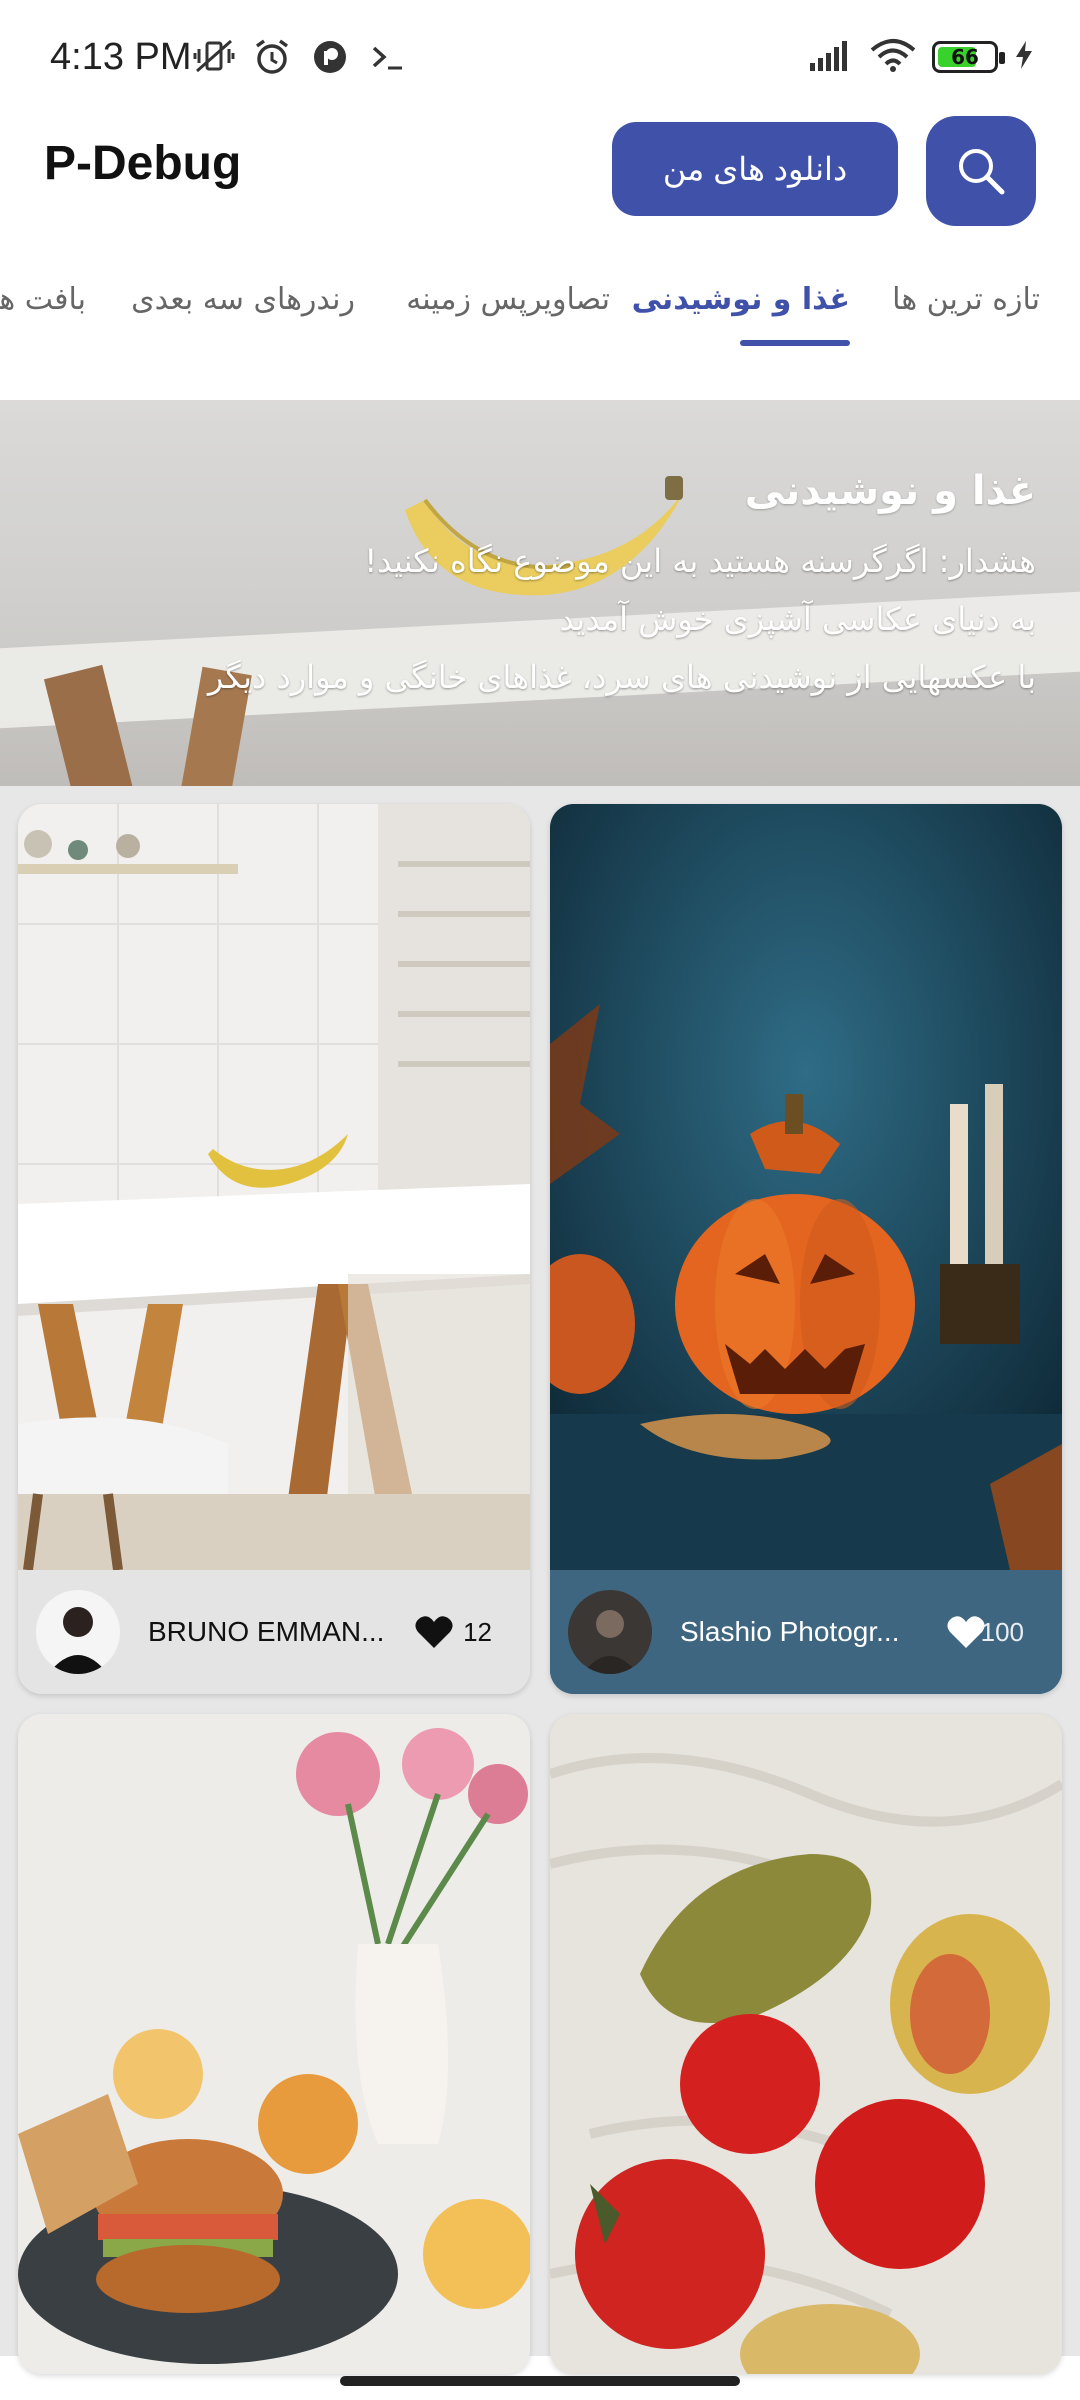 Image resolution: width=1080 pixels, height=2400 pixels. Describe the element at coordinates (143, 163) in the screenshot. I see `app-title: P-Debug` at that location.